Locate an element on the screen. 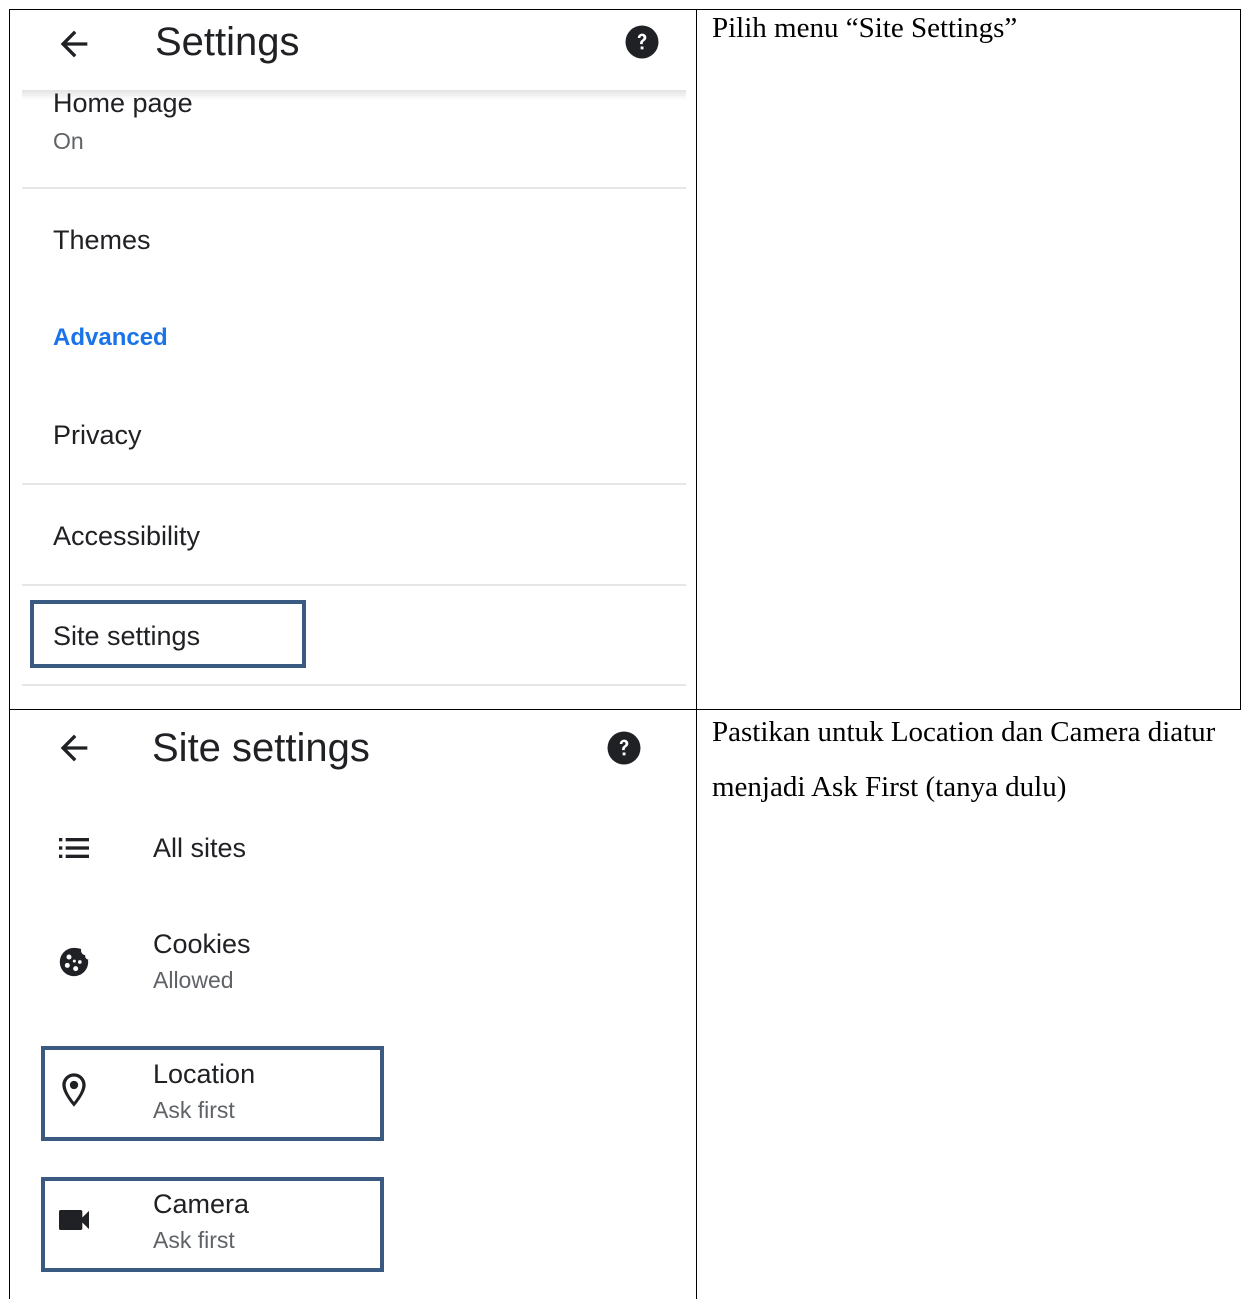  menu-item-themes: Themes is located at coordinates (102, 240).